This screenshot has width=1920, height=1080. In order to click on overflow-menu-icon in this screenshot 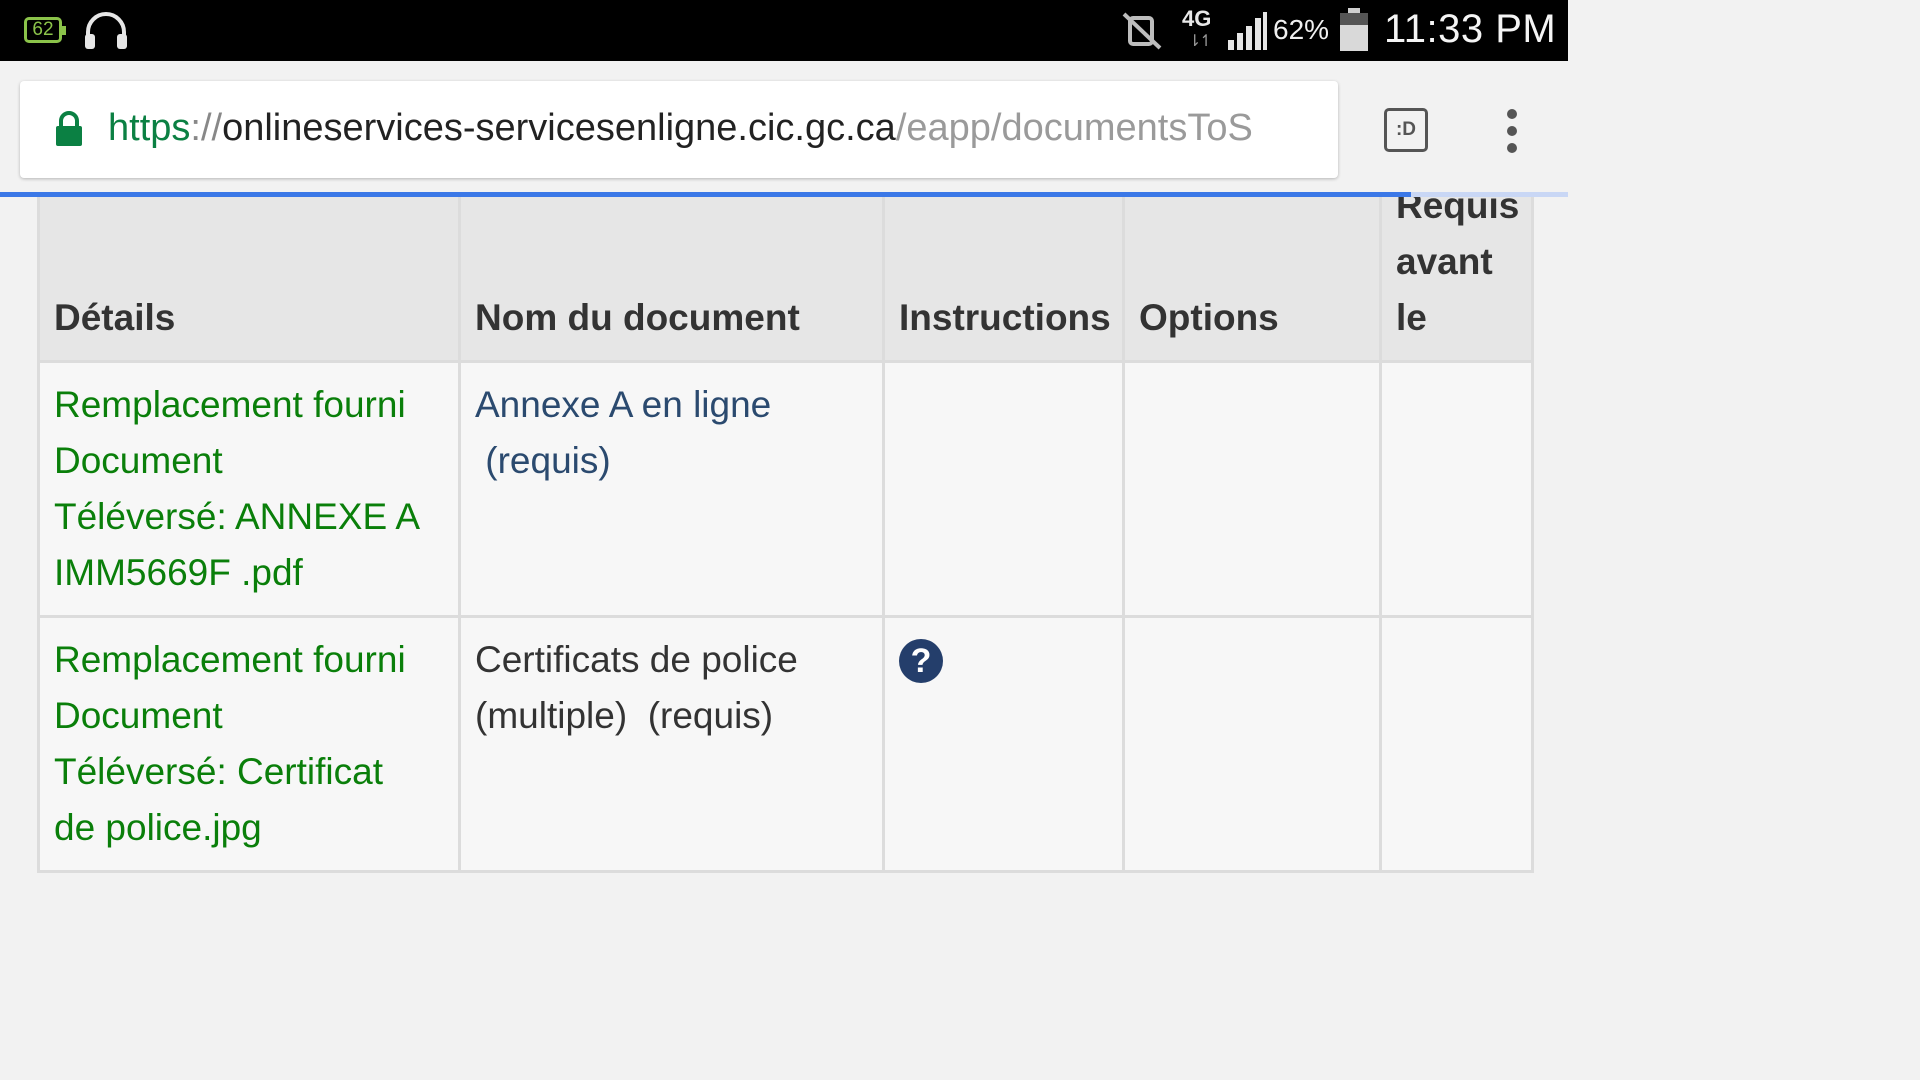, I will do `click(1512, 131)`.